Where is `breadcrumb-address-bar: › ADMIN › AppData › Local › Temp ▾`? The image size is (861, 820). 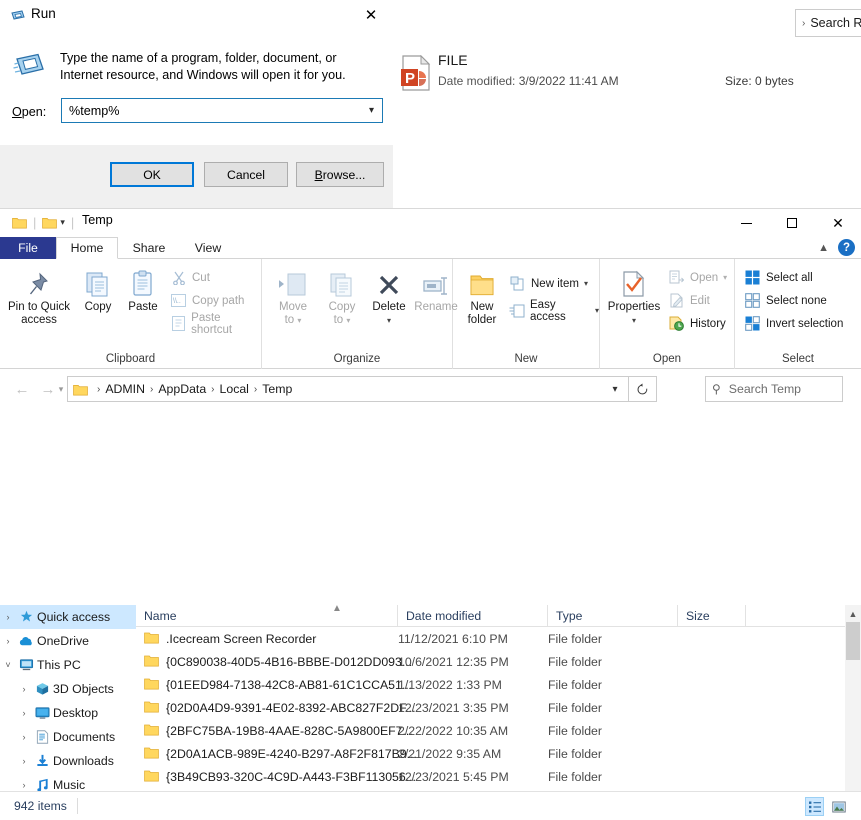 breadcrumb-address-bar: › ADMIN › AppData › Local › Temp ▾ is located at coordinates (348, 389).